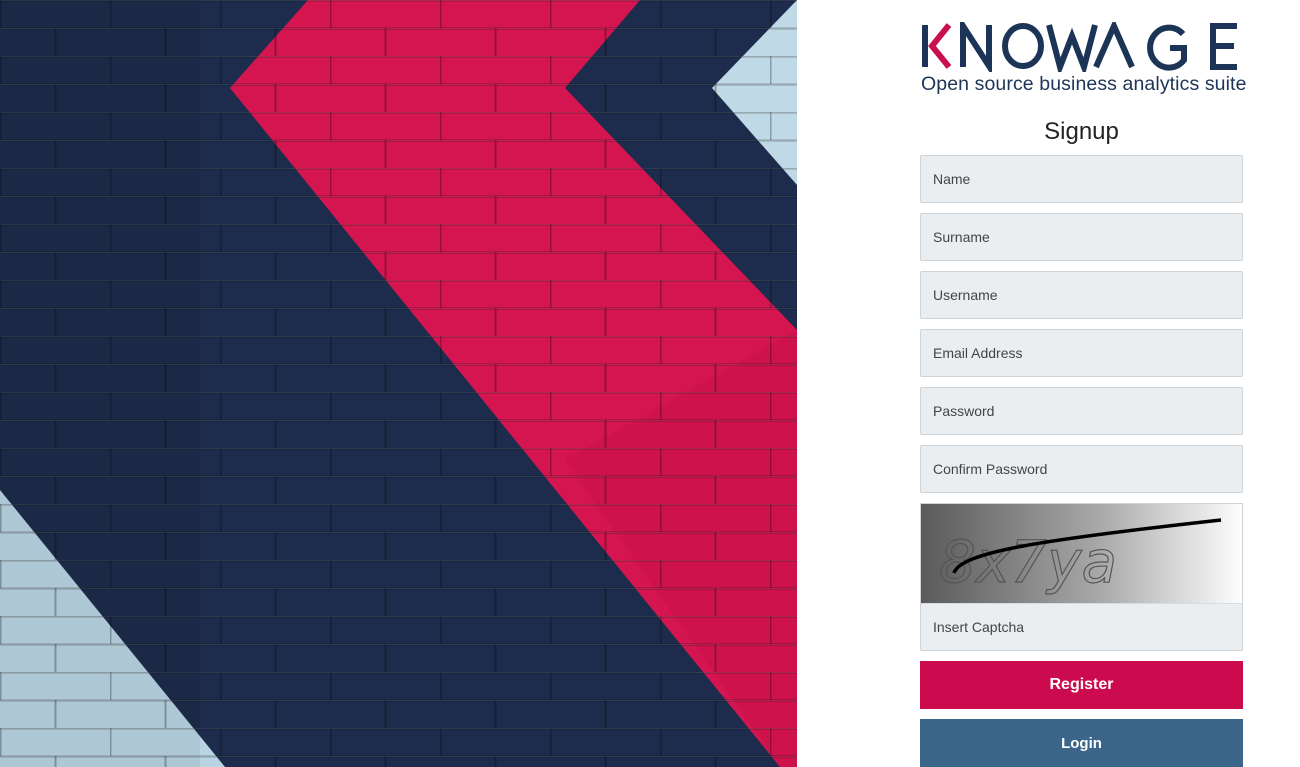 The image size is (1300, 767). I want to click on brand-tagline: Open source business analytics suite, so click(1084, 84).